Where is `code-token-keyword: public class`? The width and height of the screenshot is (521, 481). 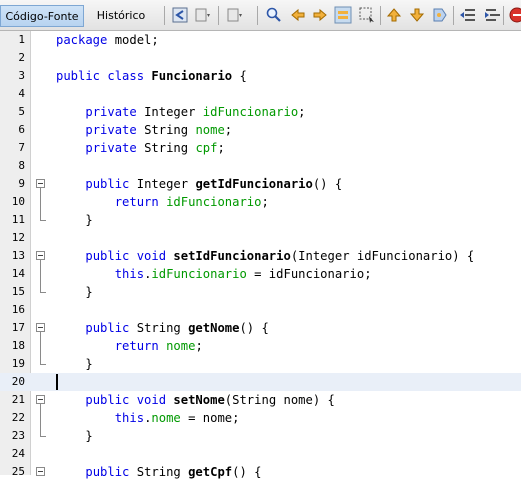 code-token-keyword: public class is located at coordinates (100, 76).